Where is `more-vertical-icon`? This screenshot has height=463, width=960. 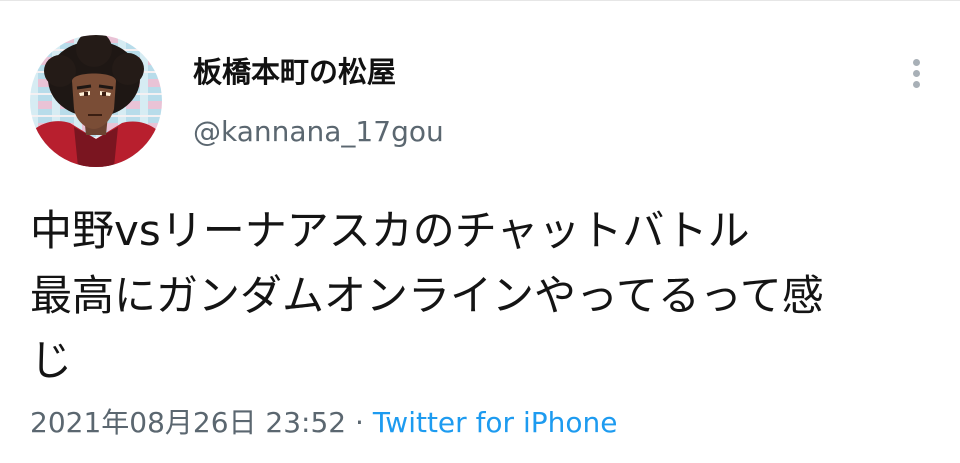 more-vertical-icon is located at coordinates (916, 62).